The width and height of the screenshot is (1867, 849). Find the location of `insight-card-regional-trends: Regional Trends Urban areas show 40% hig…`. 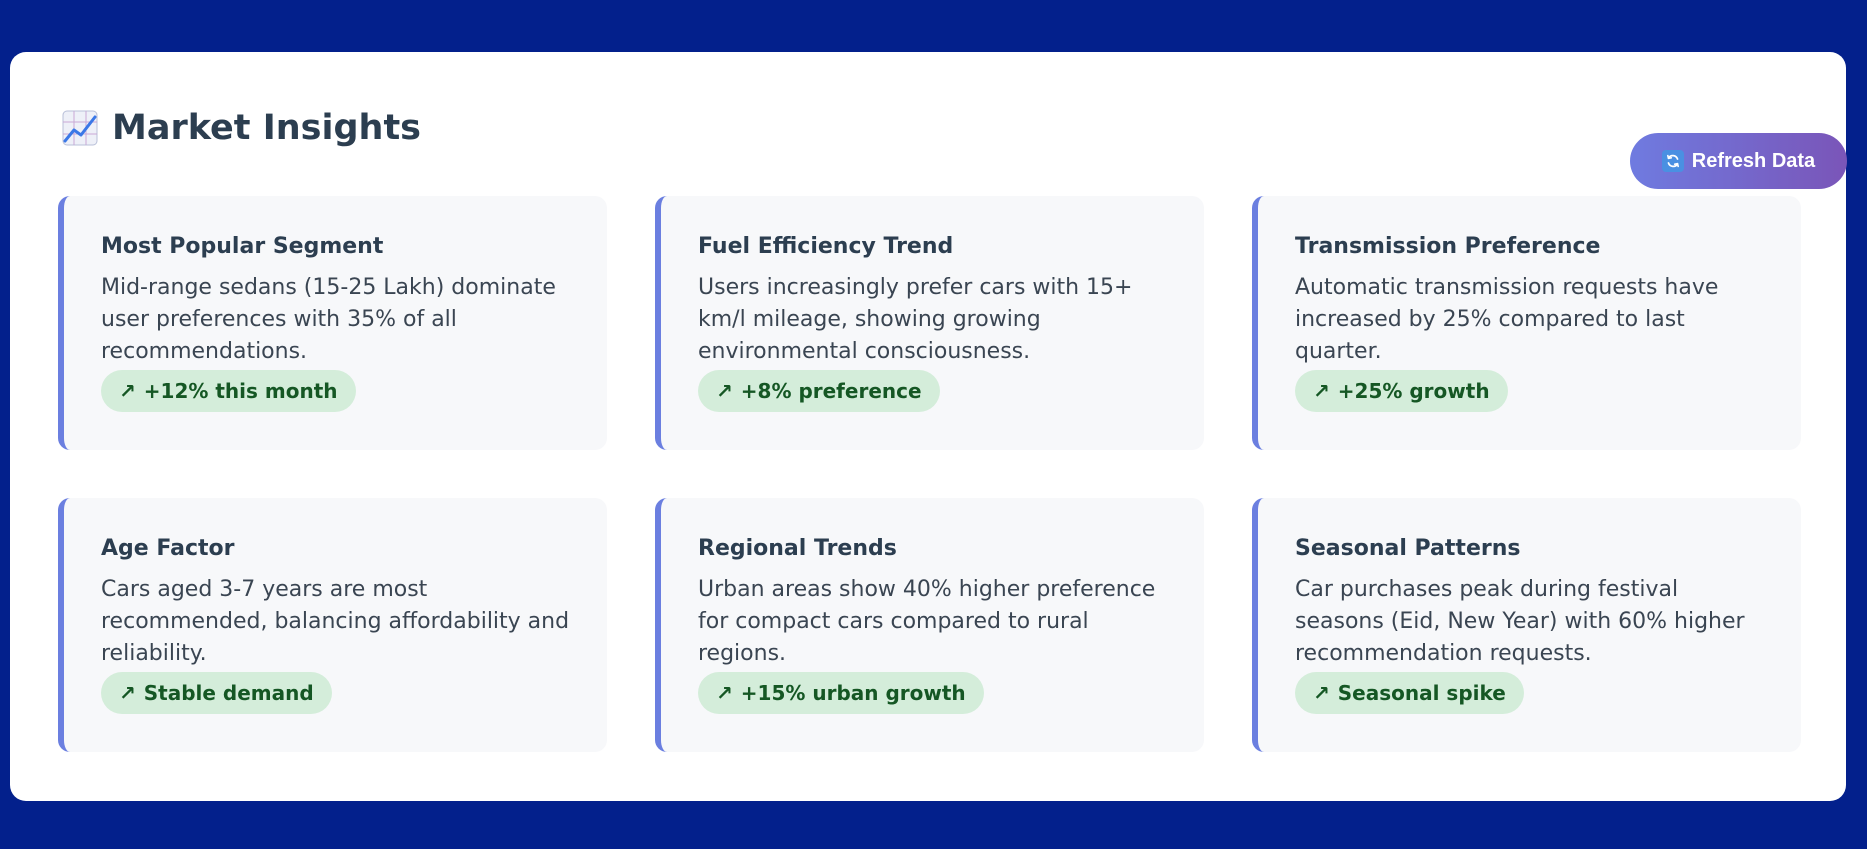

insight-card-regional-trends: Regional Trends Urban areas show 40% hig… is located at coordinates (929, 625).